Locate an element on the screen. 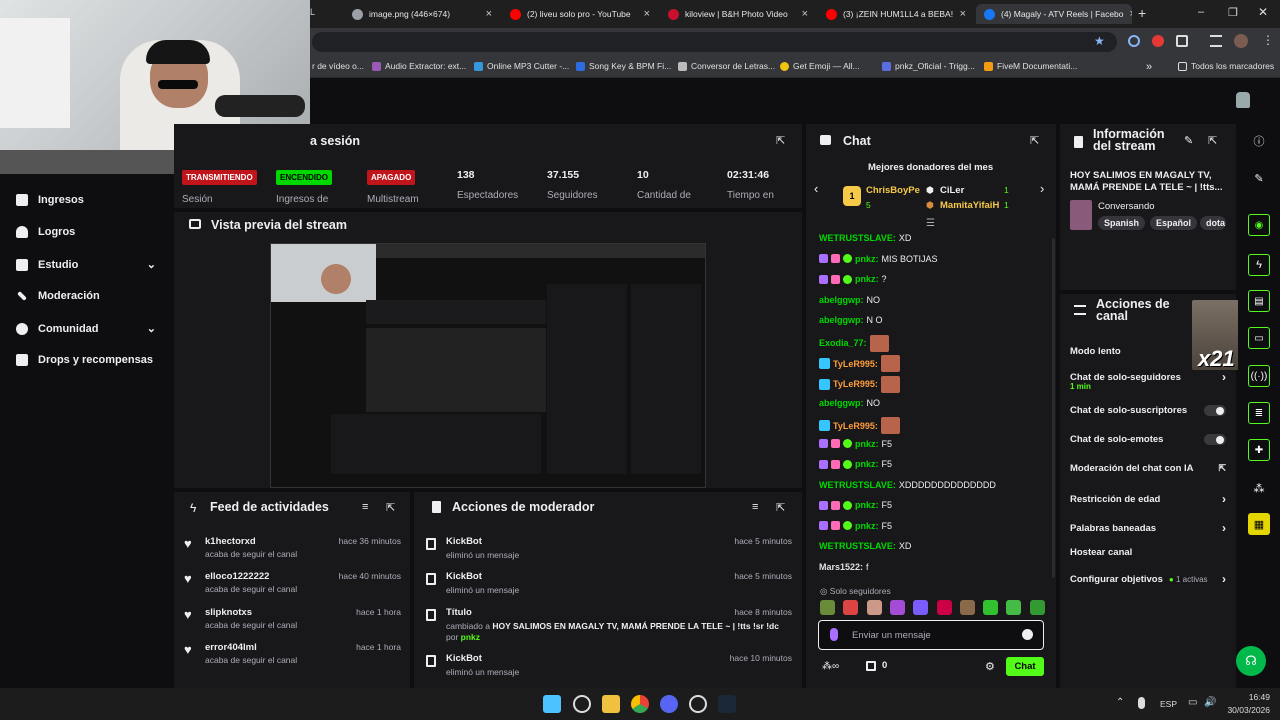  category-thumbnail is located at coordinates (1081, 215).